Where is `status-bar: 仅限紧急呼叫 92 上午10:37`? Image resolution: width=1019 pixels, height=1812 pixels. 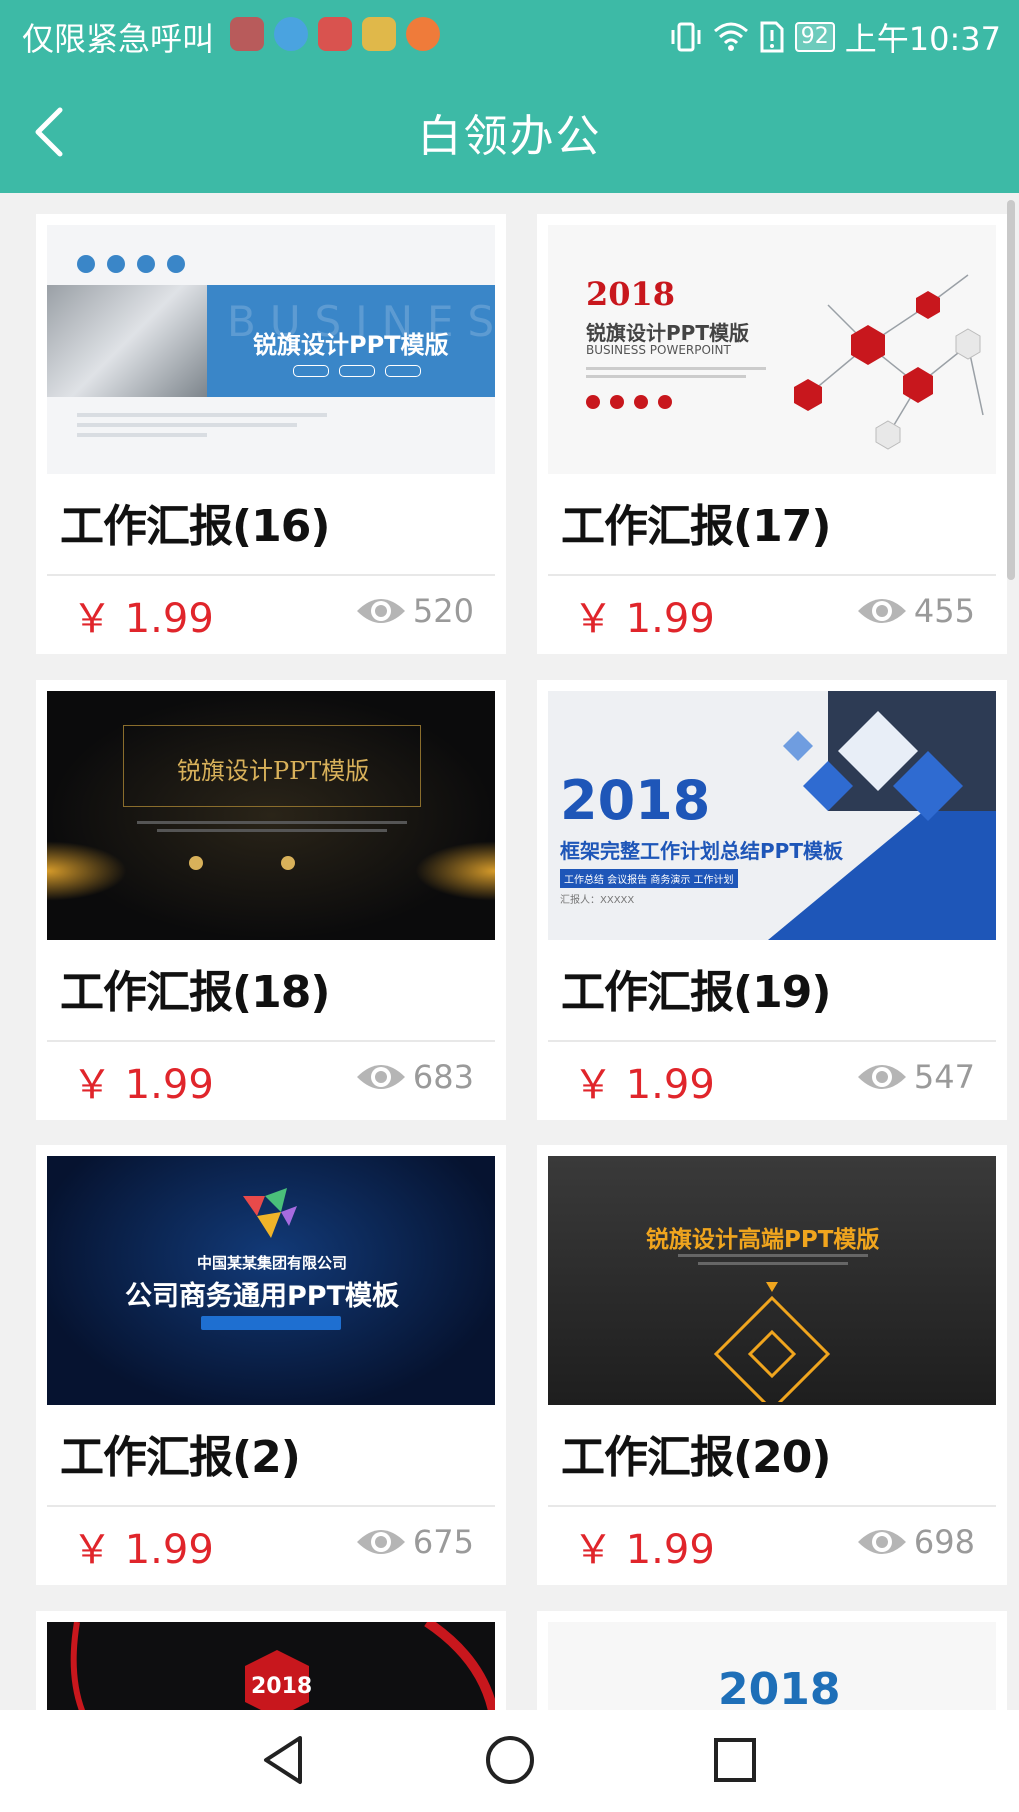 status-bar: 仅限紧急呼叫 92 上午10:37 is located at coordinates (509, 35).